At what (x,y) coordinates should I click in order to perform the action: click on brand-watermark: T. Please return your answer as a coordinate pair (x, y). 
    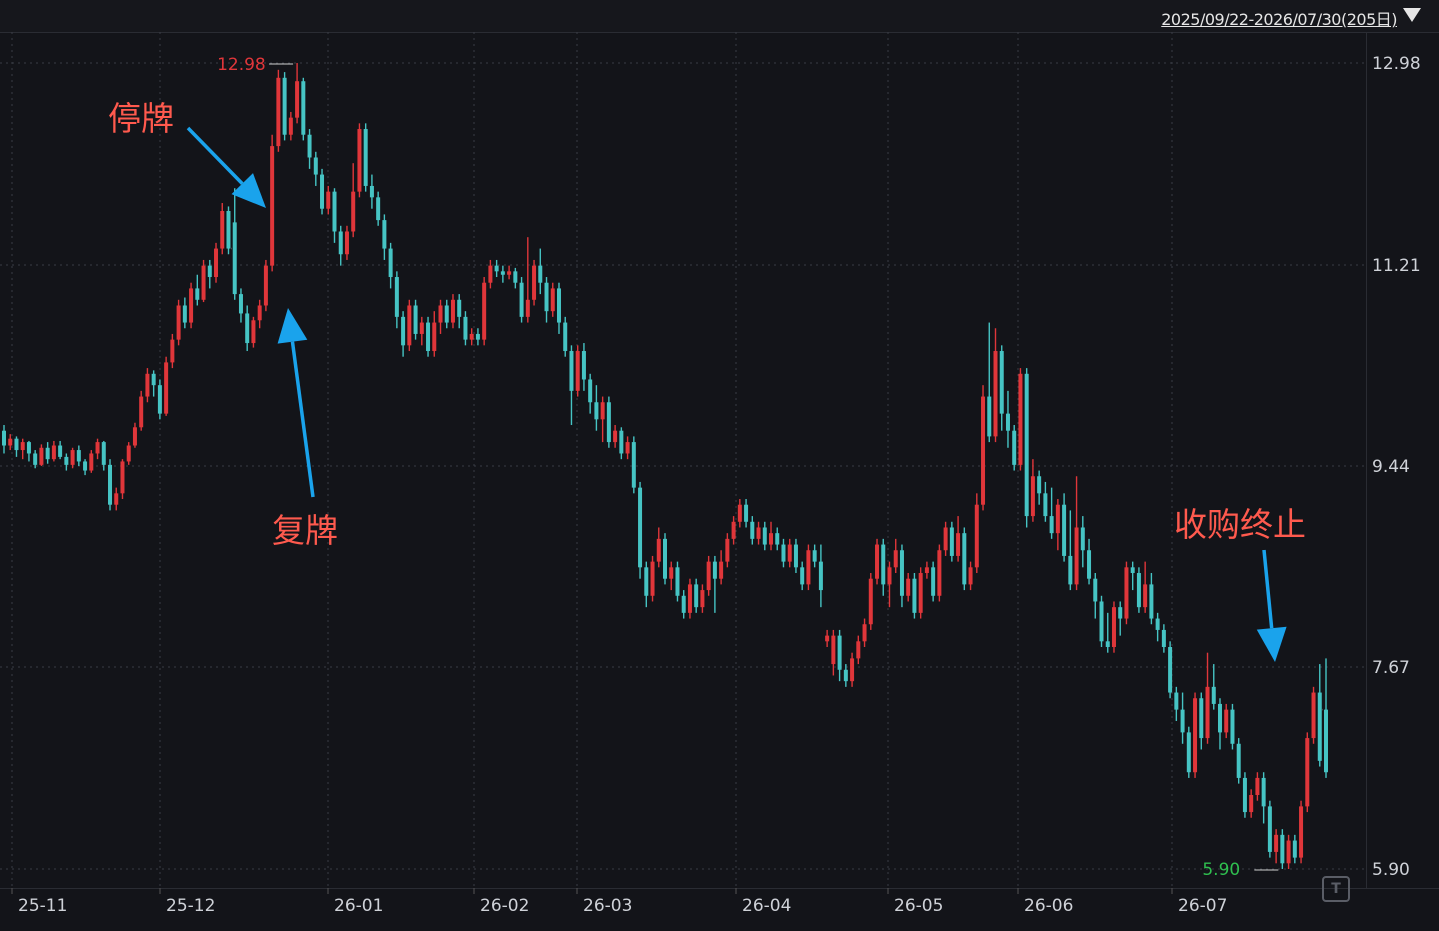
    Looking at the image, I should click on (1336, 889).